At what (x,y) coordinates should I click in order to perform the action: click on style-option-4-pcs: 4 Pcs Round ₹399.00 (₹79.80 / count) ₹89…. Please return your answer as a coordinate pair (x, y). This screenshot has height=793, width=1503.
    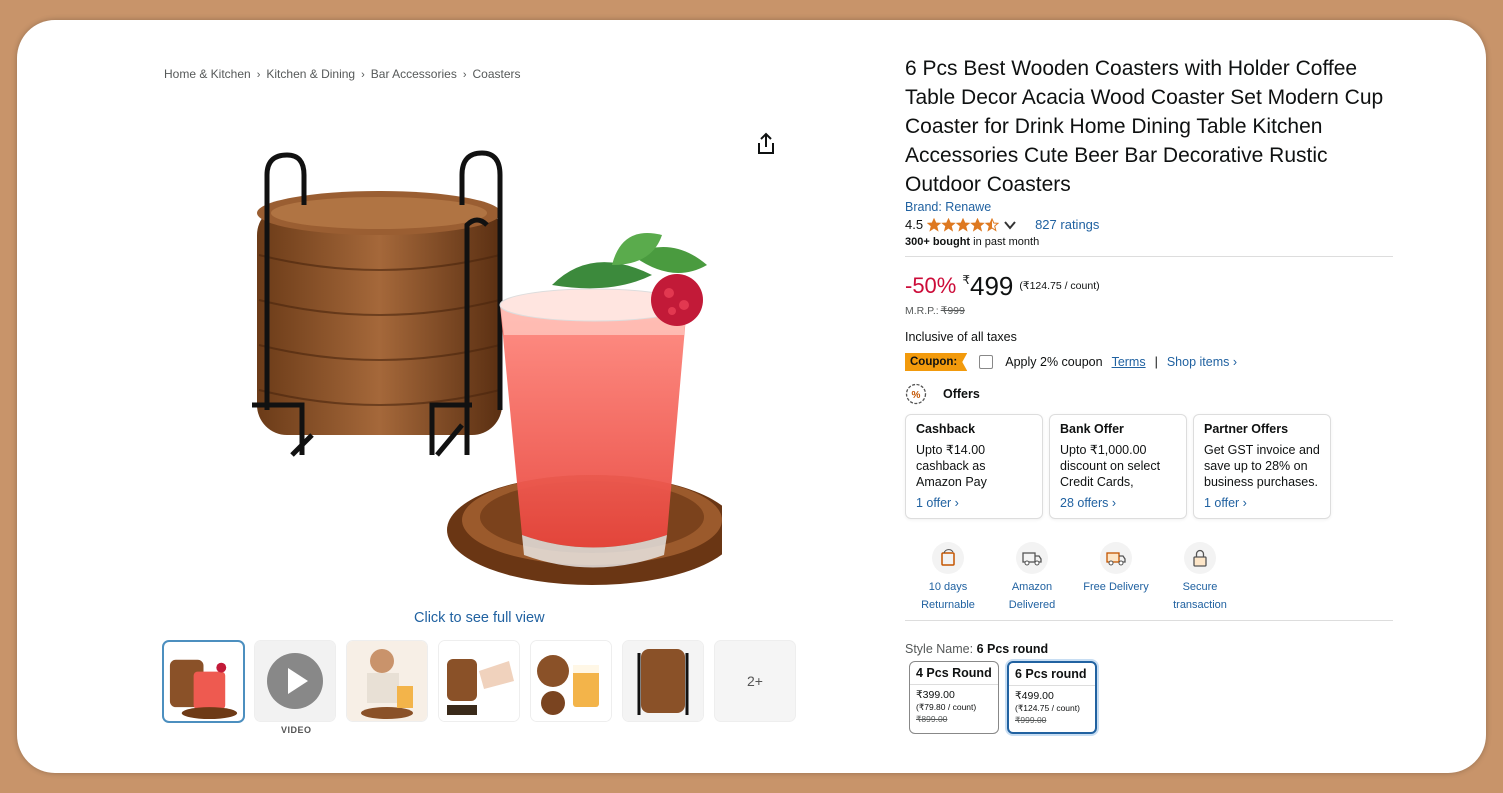
    Looking at the image, I should click on (954, 697).